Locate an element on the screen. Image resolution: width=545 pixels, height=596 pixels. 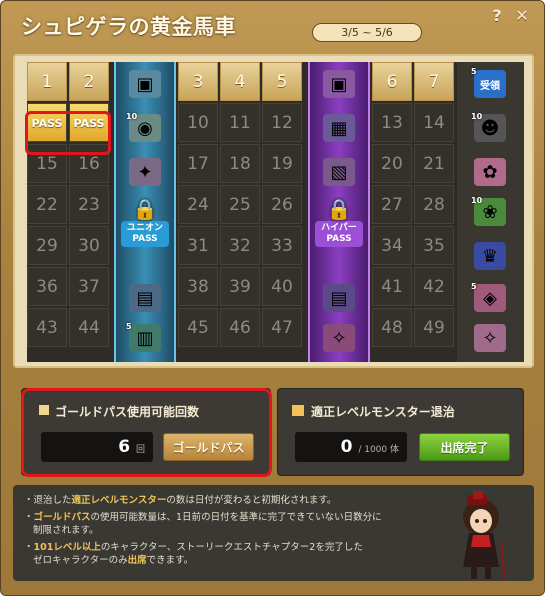
day-cell: 28 is located at coordinates (434, 204).